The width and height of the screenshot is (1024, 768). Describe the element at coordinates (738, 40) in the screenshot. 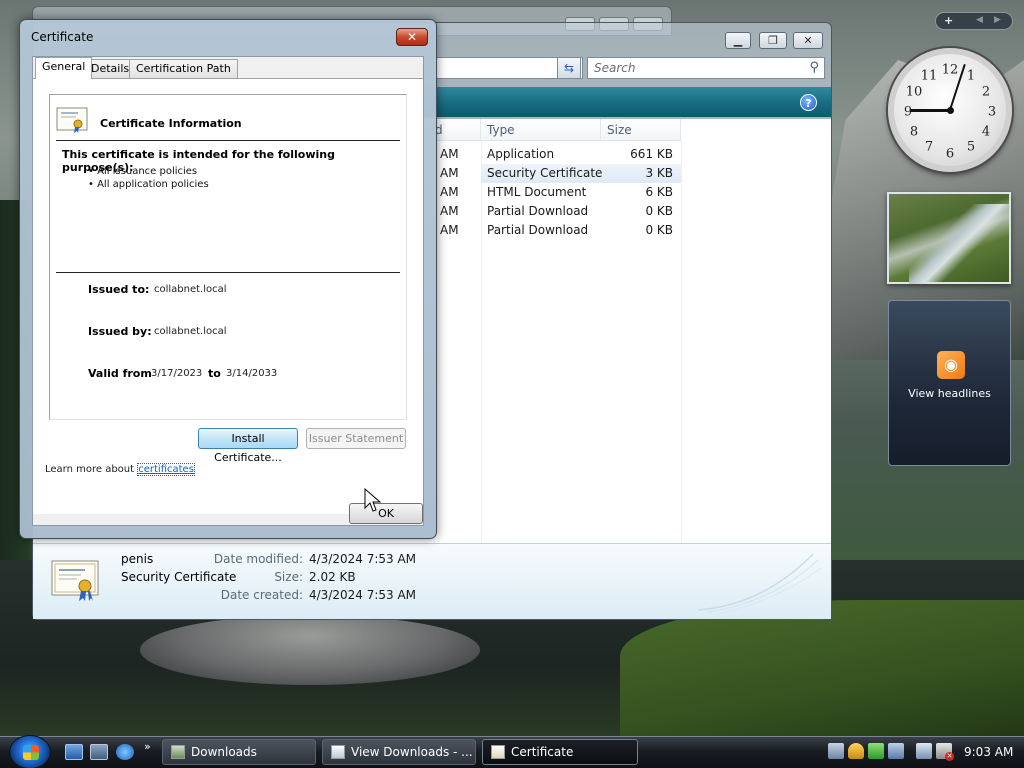

I see `minimize-button: ▁` at that location.